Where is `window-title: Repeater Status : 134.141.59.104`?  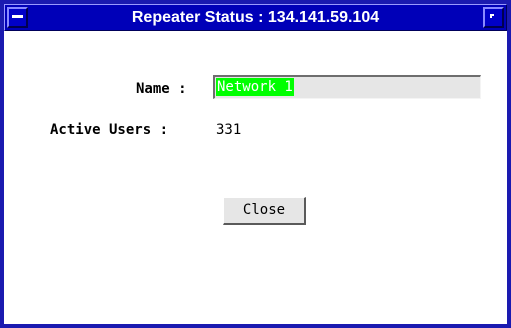 window-title: Repeater Status : 134.141.59.104 is located at coordinates (255, 17).